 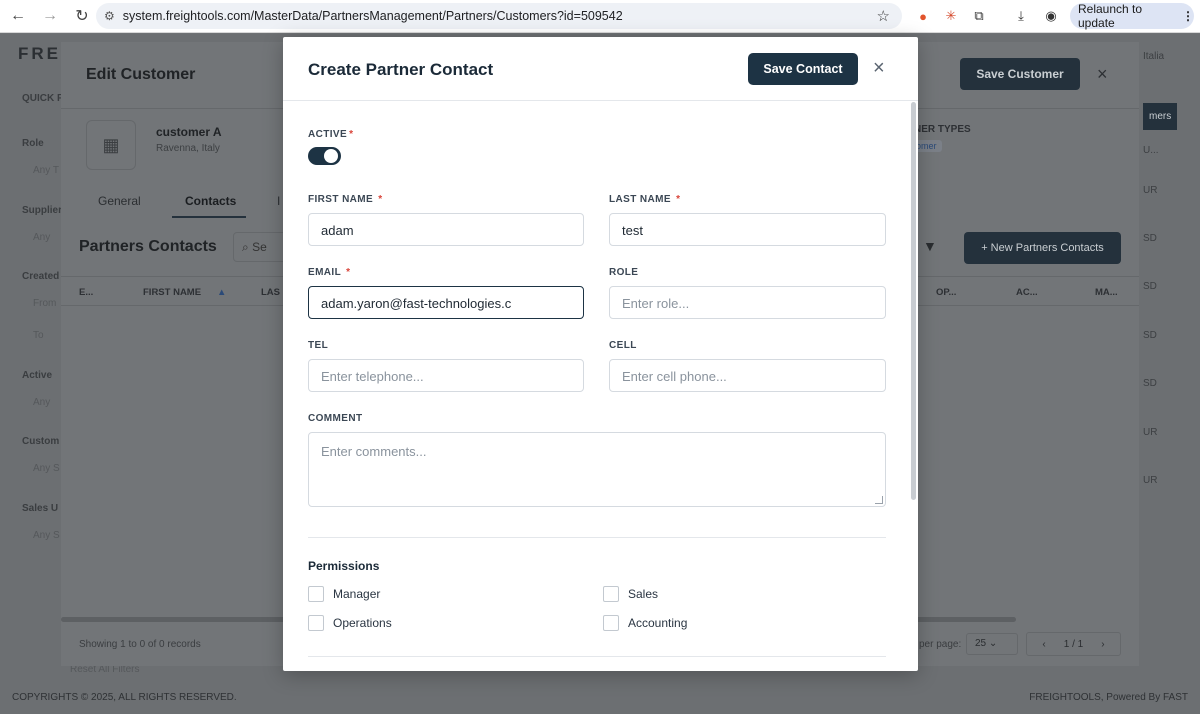 I want to click on chevron-down-icon: ⌄, so click(x=993, y=643).